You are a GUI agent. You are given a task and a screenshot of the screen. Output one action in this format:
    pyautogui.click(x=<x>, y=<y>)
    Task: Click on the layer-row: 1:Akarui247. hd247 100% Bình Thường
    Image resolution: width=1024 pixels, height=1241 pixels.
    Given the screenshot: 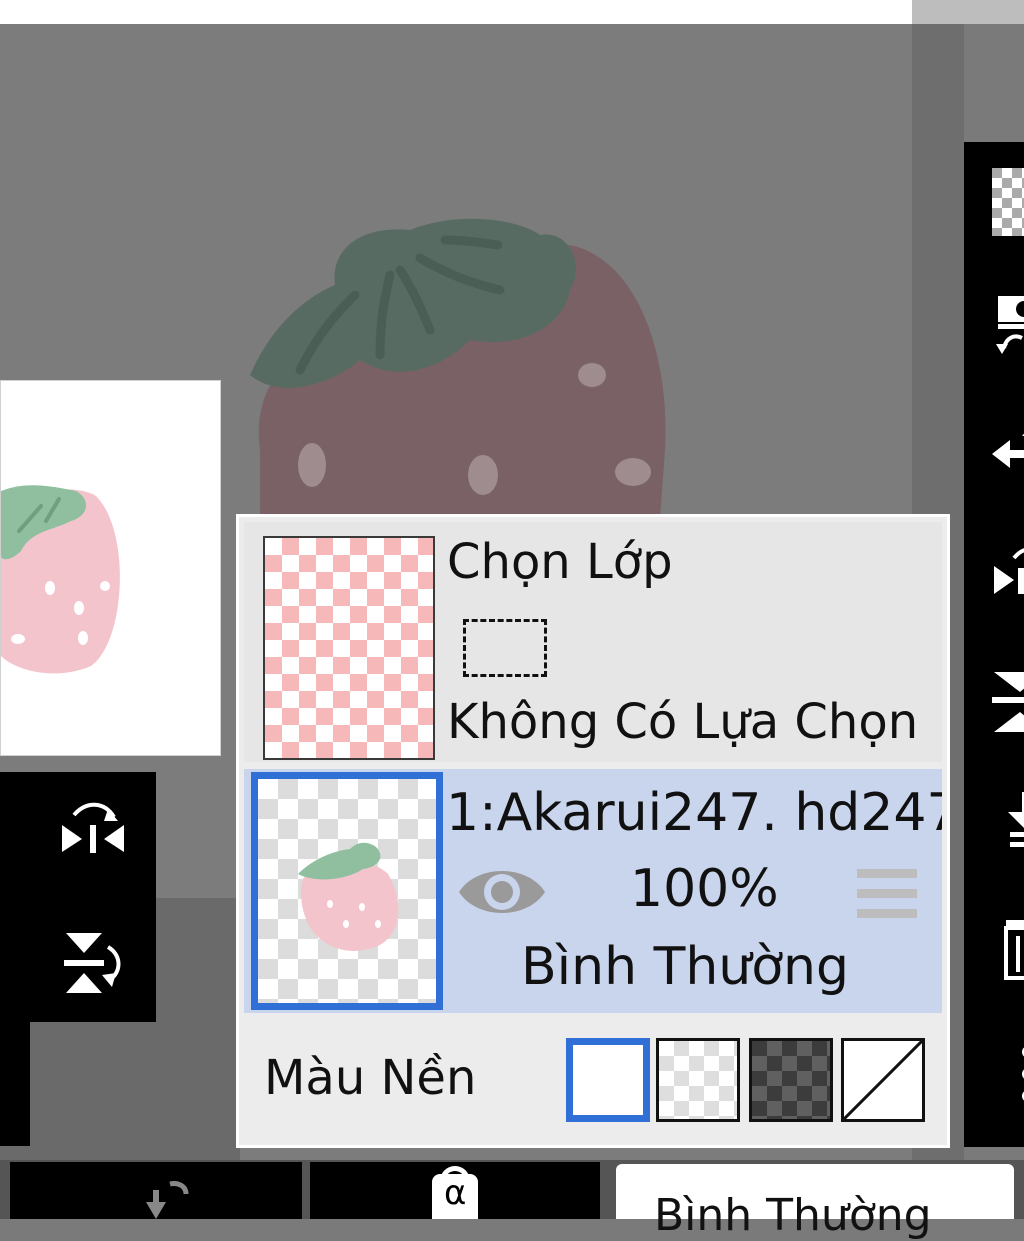 What is the action you would take?
    pyautogui.click(x=593, y=891)
    